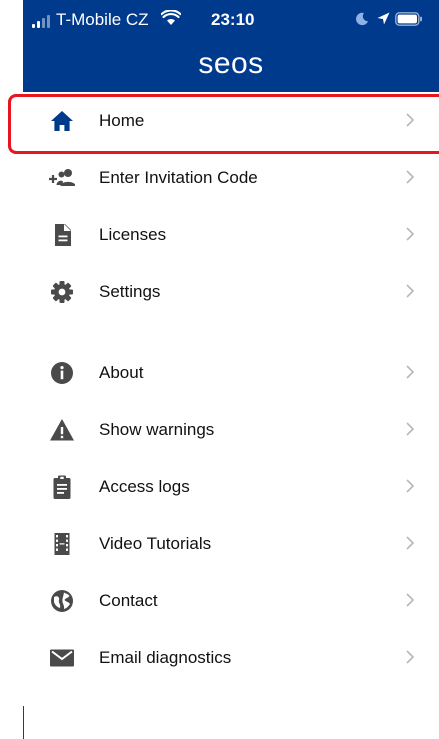 This screenshot has height=739, width=439. I want to click on menu-item-about: About, so click(231, 372).